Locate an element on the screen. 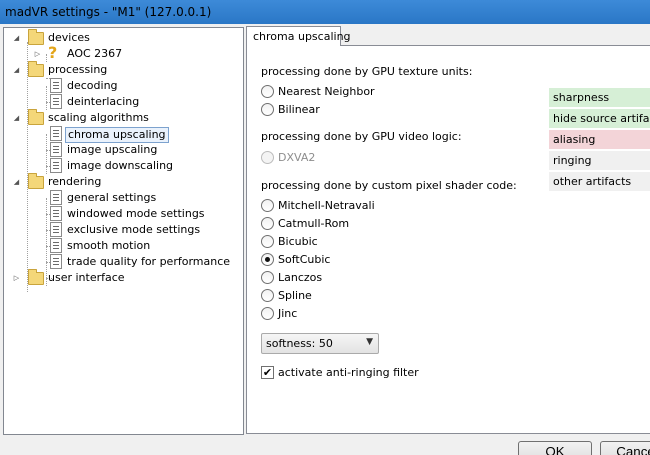  radio-label: Catmull-Rom is located at coordinates (314, 223).